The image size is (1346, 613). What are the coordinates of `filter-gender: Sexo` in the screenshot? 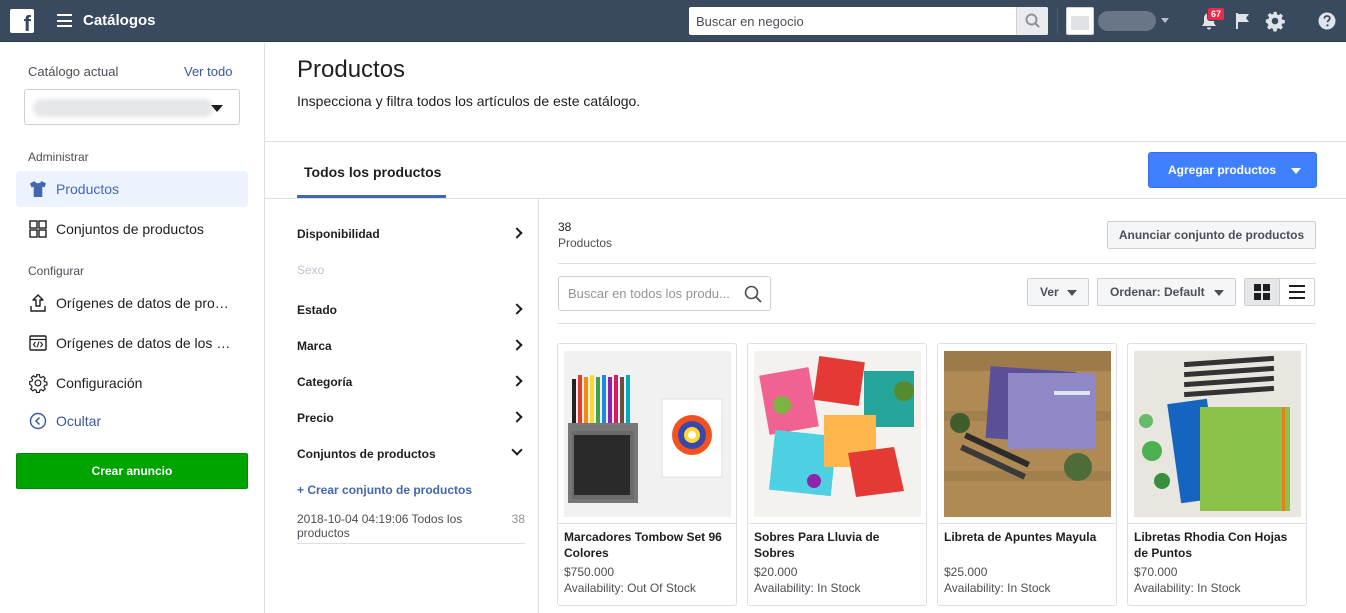 It's located at (411, 271).